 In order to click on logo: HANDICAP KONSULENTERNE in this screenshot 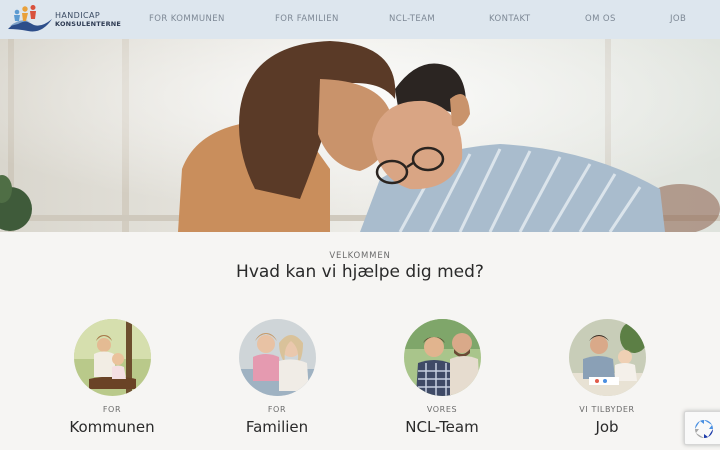, I will do `click(63, 19)`.